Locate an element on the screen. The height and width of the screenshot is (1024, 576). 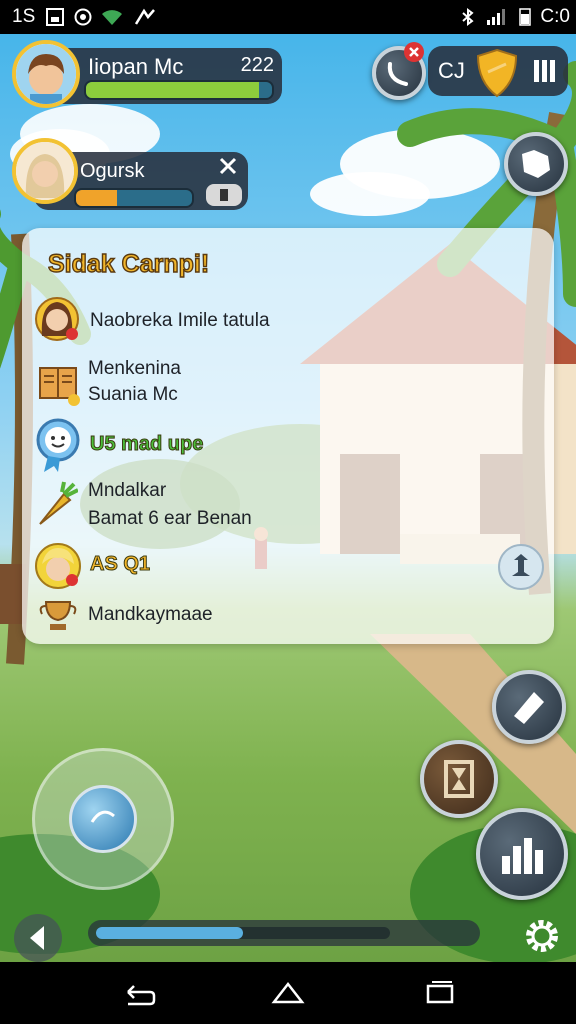
eraser-button is located at coordinates (529, 707).